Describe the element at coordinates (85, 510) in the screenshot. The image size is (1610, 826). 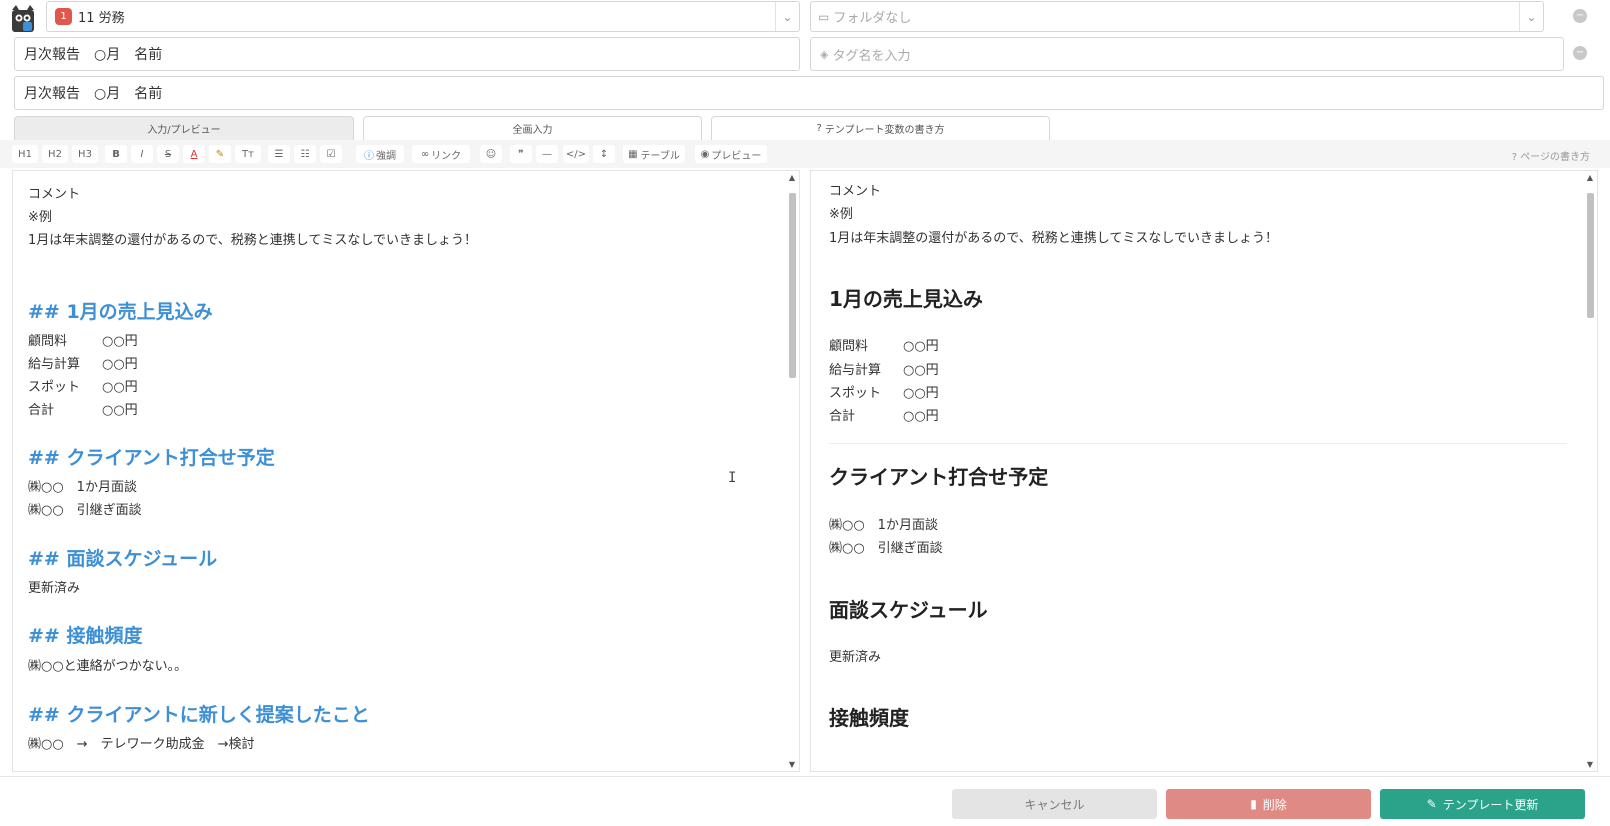
I see `editor-meeting-item: ㈱○○ 引継ぎ面談` at that location.